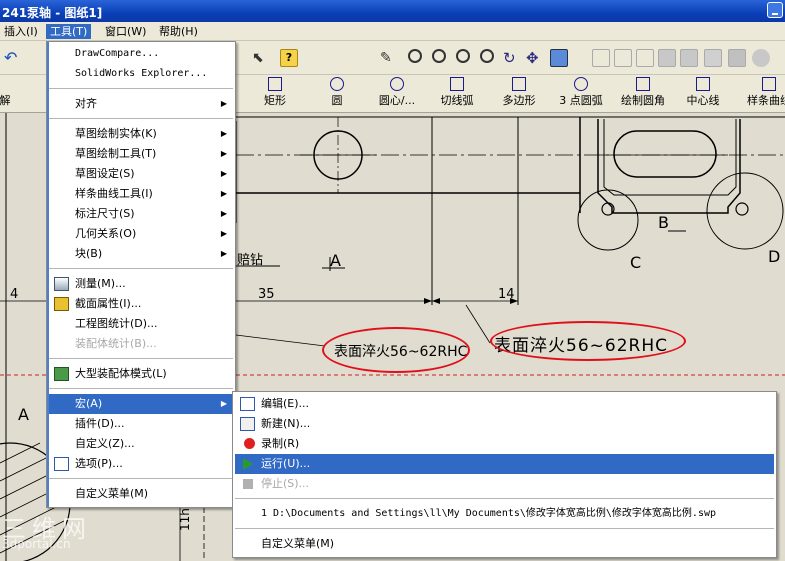 The width and height of the screenshot is (785, 561). What do you see at coordinates (337, 92) in the screenshot?
I see `circle-tool-button: 圆` at bounding box center [337, 92].